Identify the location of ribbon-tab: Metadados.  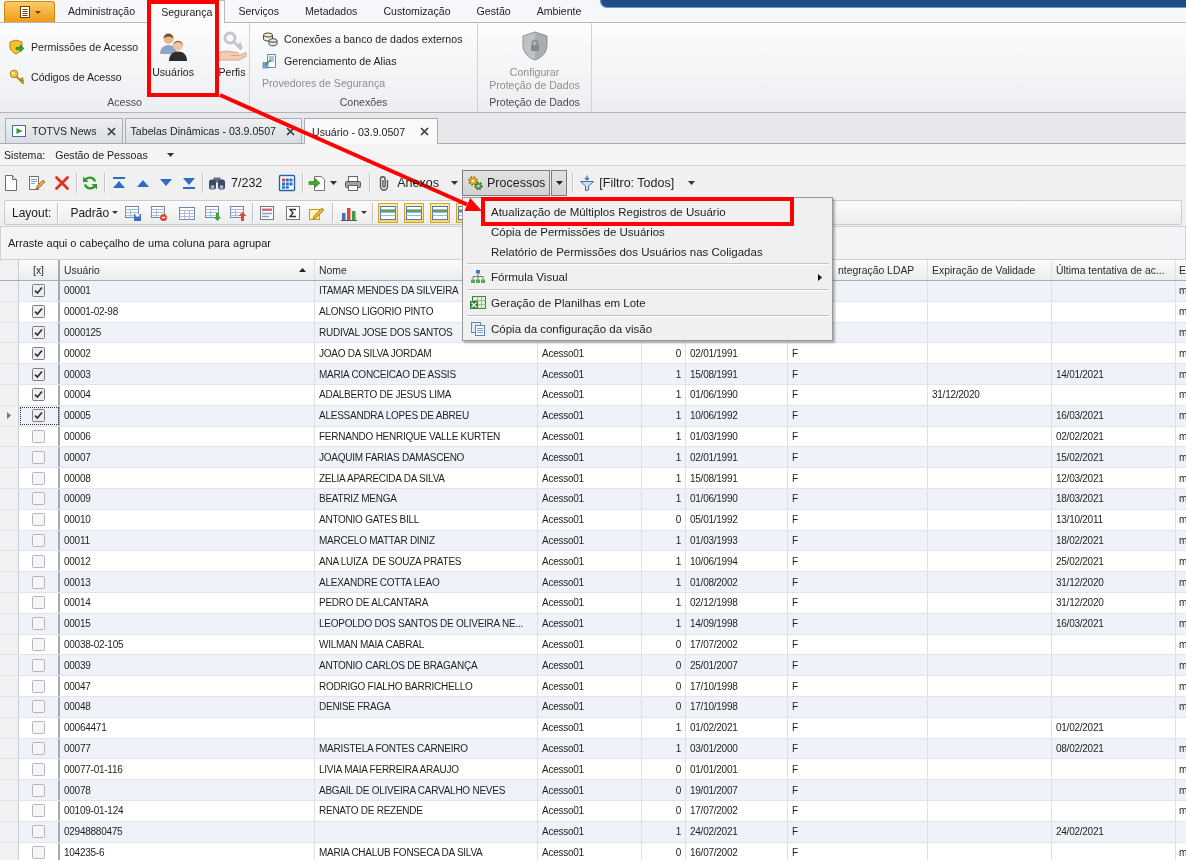
(331, 11).